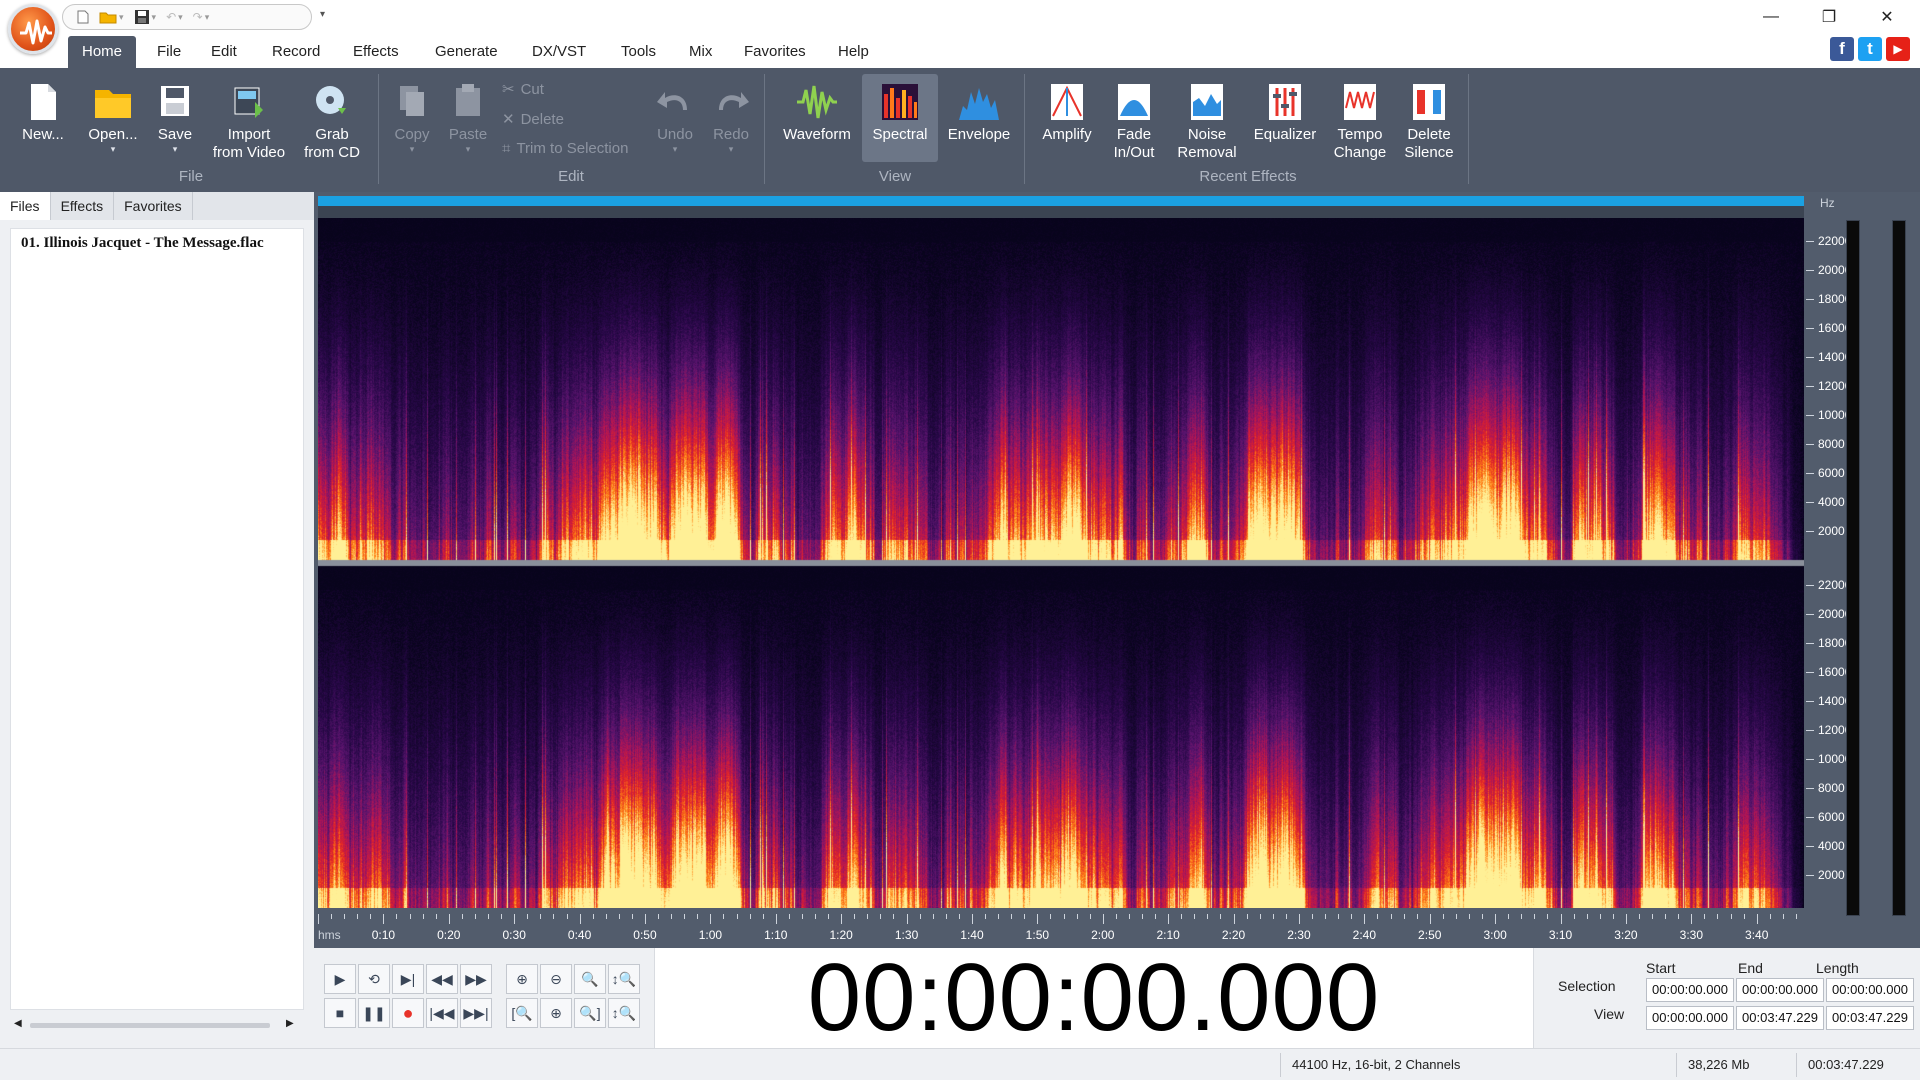 This screenshot has height=1080, width=1920. I want to click on frequency-tick-mark, so click(1810, 586).